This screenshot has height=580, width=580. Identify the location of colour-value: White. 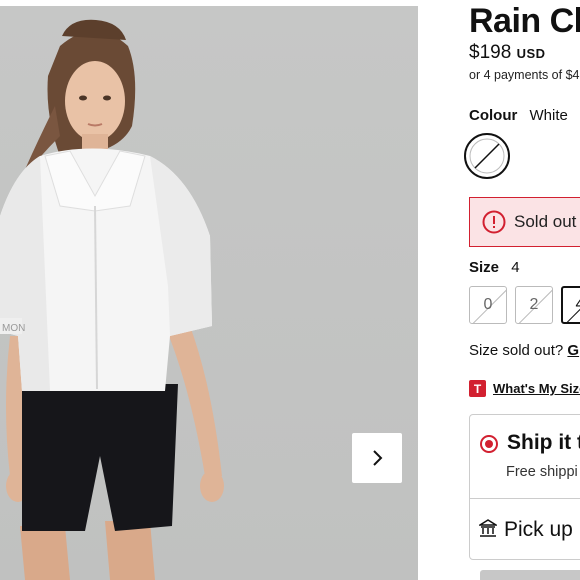
(548, 115).